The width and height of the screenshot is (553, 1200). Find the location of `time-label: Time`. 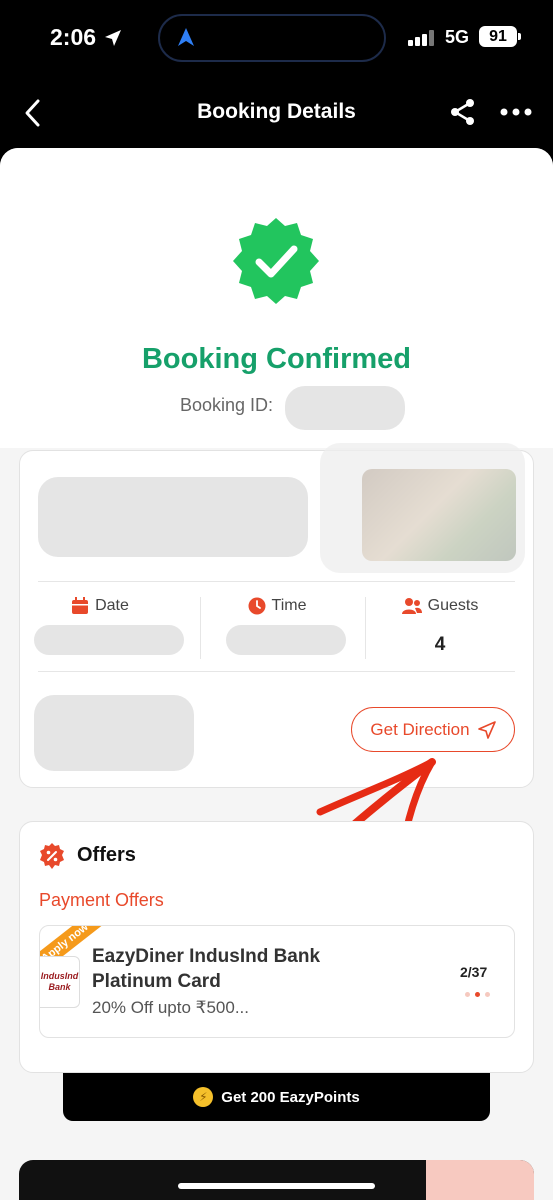

time-label: Time is located at coordinates (289, 605).